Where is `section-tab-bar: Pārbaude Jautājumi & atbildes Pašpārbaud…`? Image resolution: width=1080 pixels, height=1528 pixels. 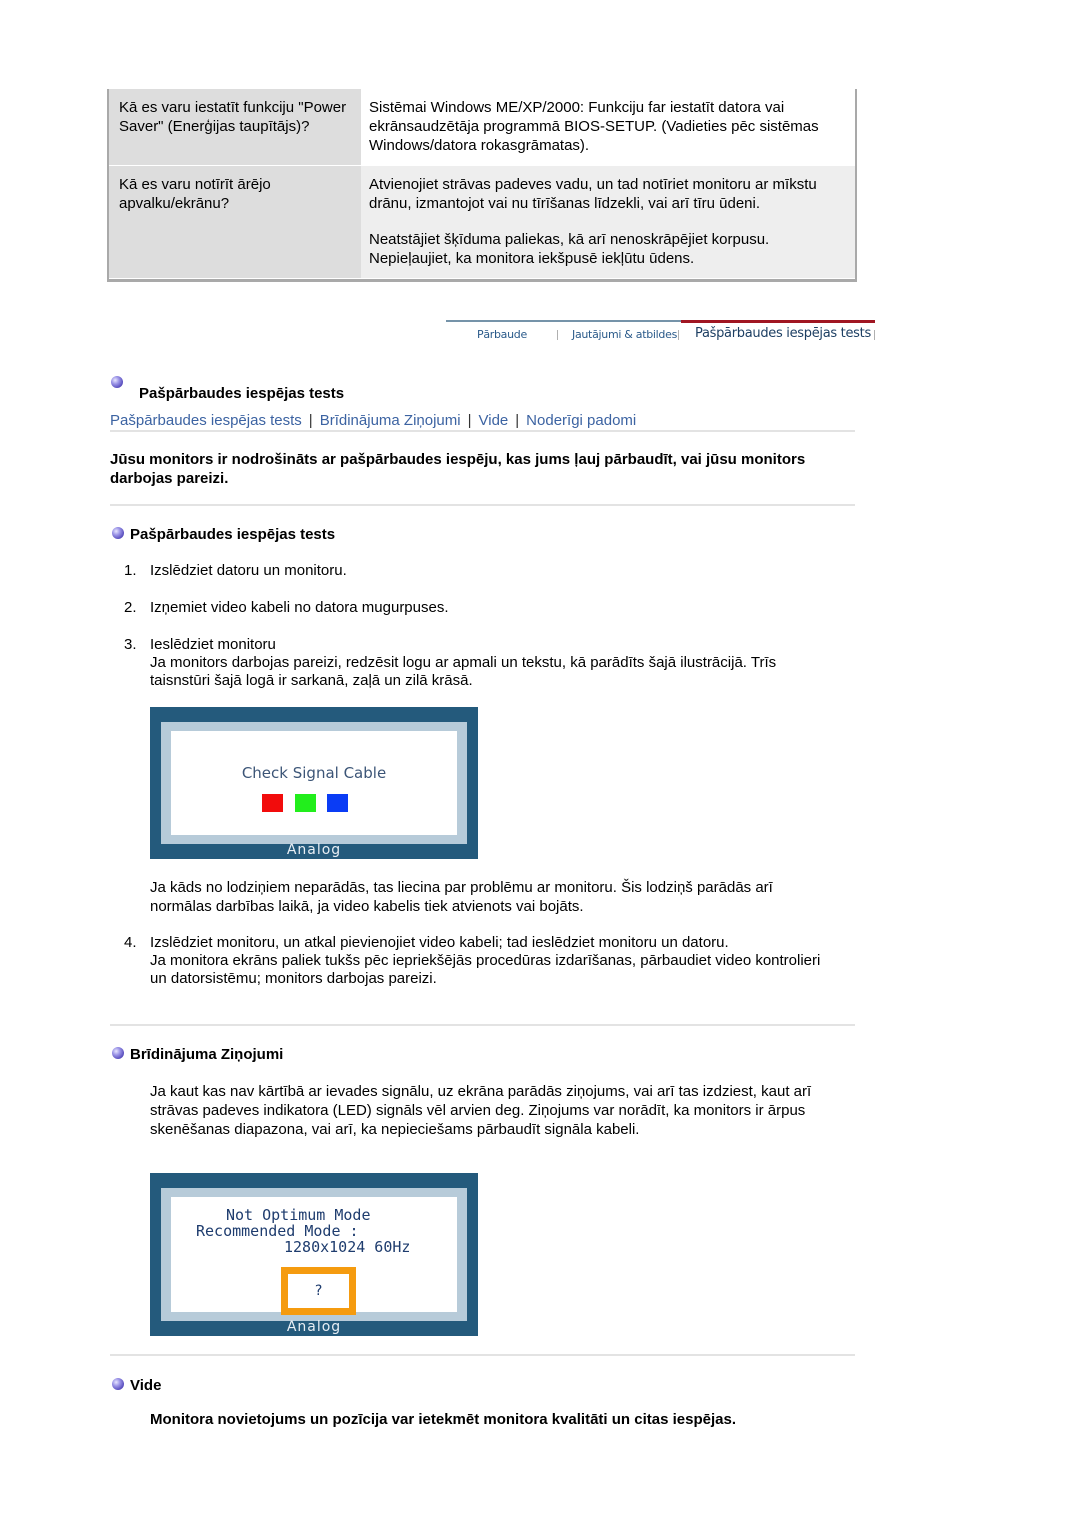
section-tab-bar: Pārbaude Jautājumi & atbildes Pašpārbaud… is located at coordinates (661, 333).